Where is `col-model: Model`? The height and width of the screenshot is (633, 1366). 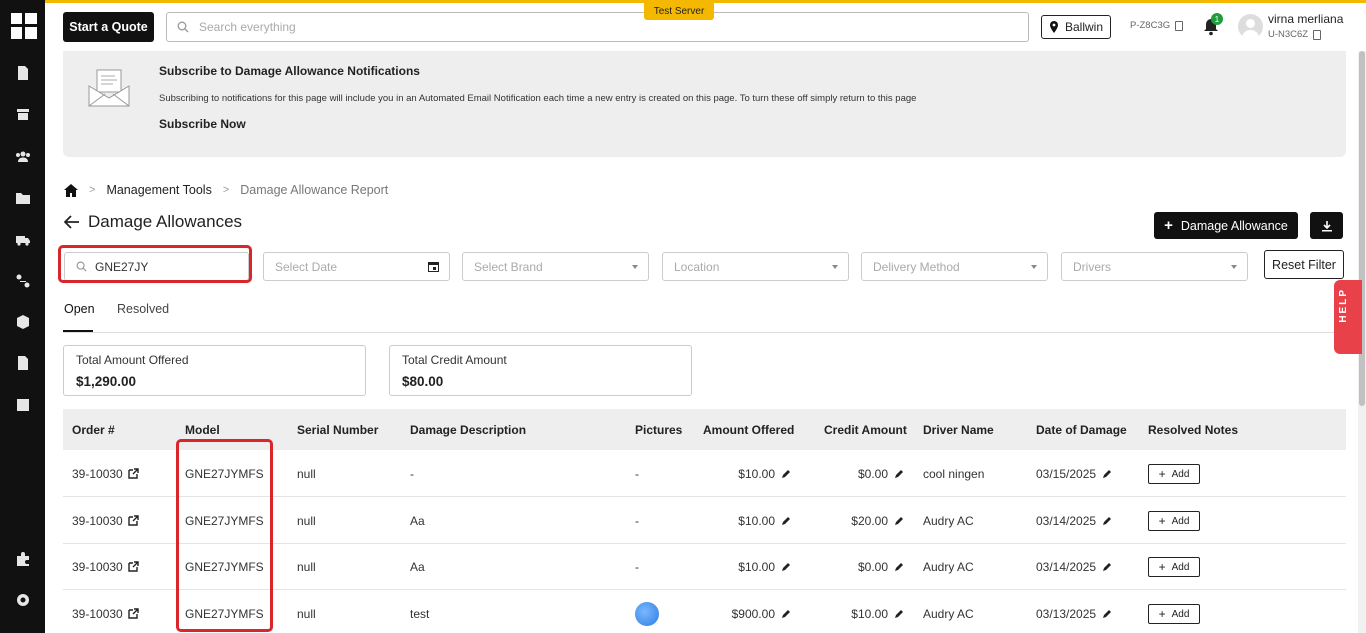 col-model: Model is located at coordinates (202, 430).